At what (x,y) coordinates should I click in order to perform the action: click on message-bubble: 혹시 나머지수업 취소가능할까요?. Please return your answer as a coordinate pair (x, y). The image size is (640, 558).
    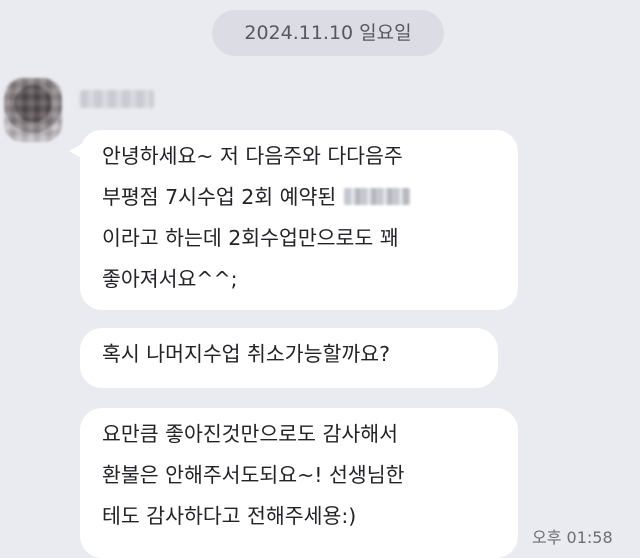
    Looking at the image, I should click on (289, 358).